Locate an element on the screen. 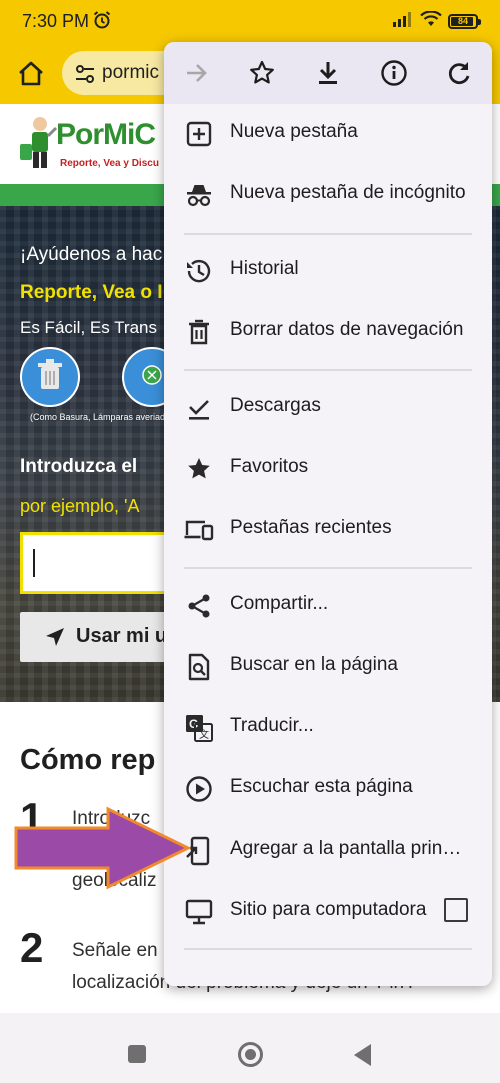 The width and height of the screenshot is (500, 1083). translate-icon: G文 is located at coordinates (199, 728).